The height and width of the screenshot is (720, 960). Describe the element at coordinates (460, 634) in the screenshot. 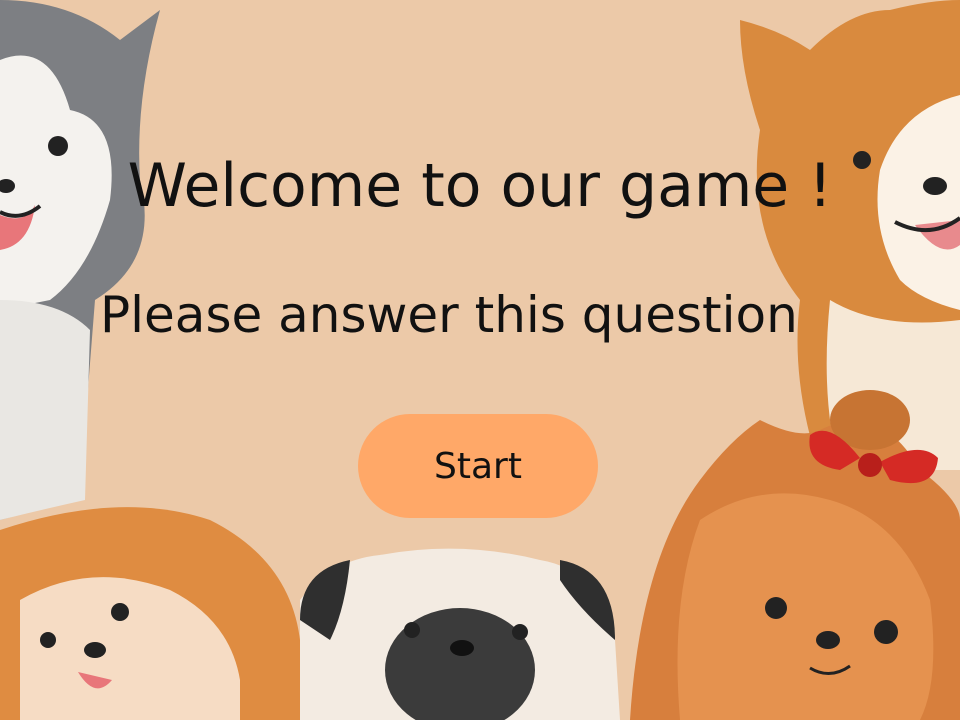

I see `pug-dog` at that location.